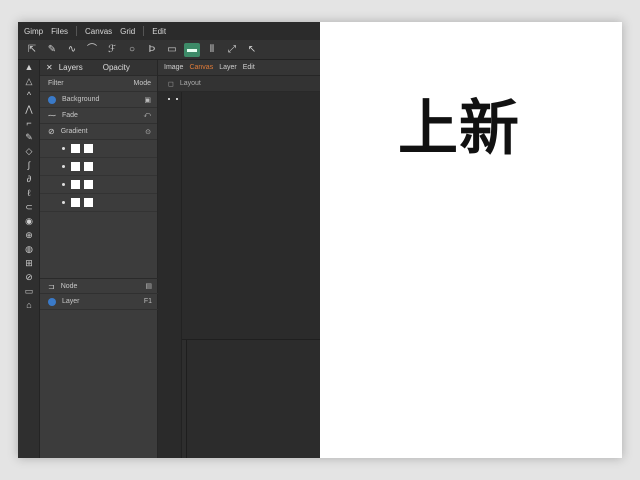  Describe the element at coordinates (159, 31) in the screenshot. I see `menu-item-4: Edit` at that location.